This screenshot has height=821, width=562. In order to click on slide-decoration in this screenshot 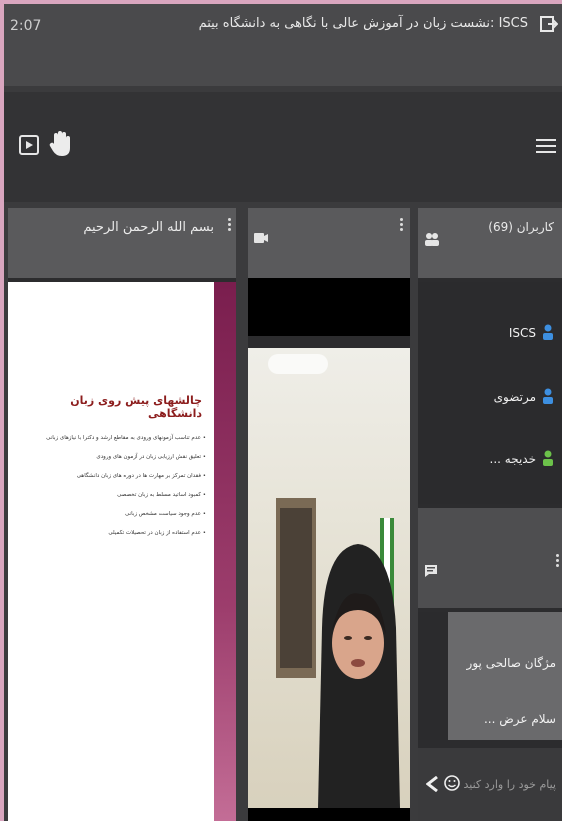, I will do `click(225, 551)`.